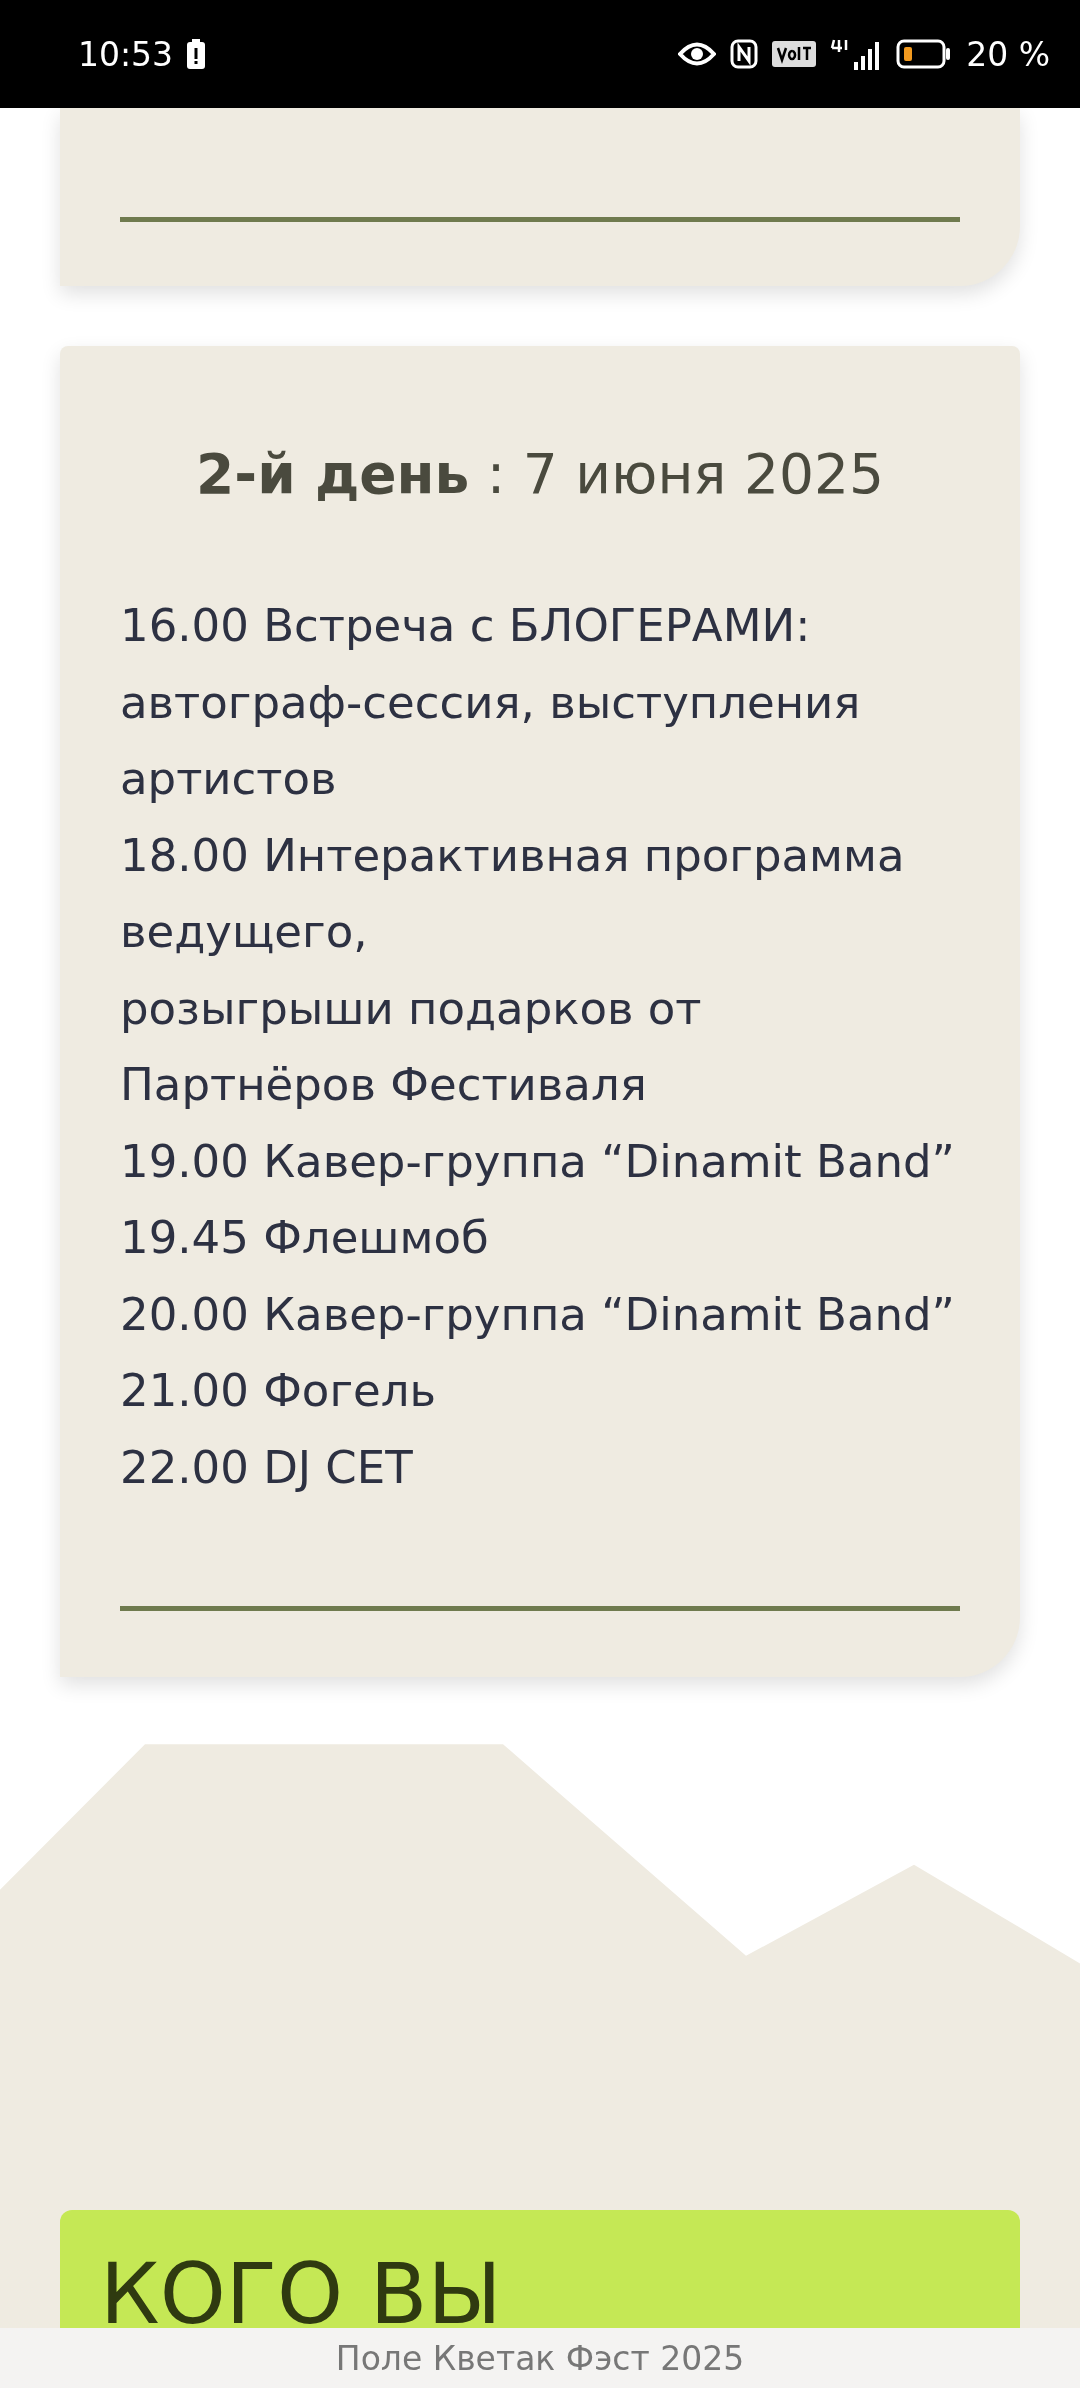  I want to click on schedule-line: 18.00 Интерактивная программа, so click(513, 855).